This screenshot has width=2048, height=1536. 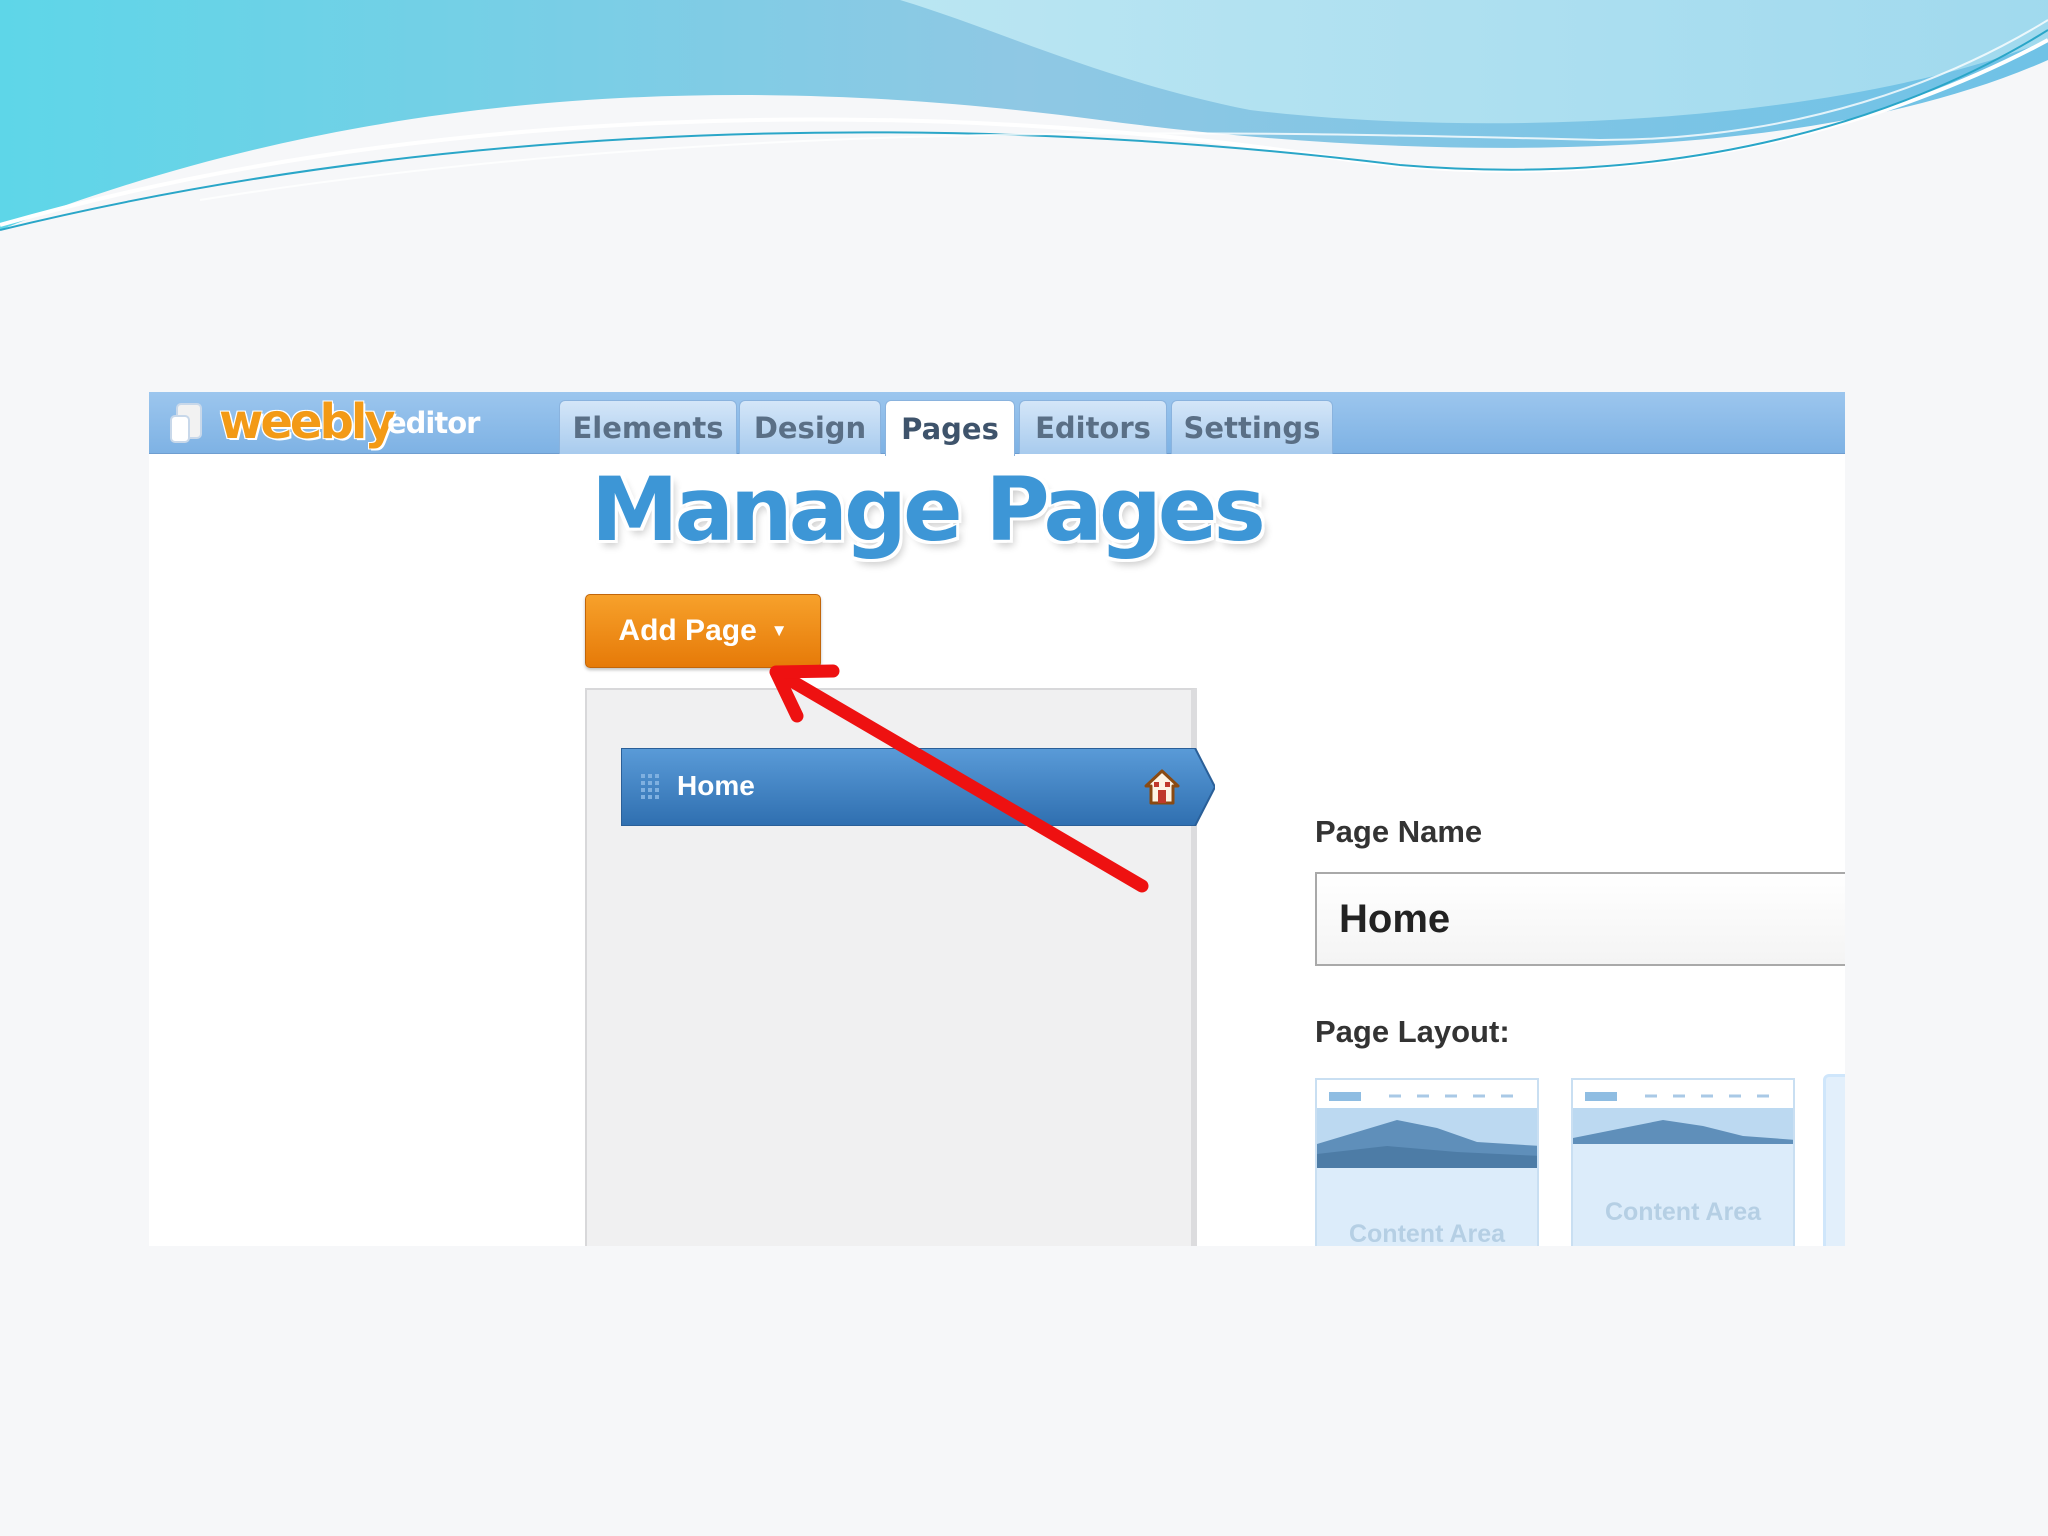 What do you see at coordinates (433, 423) in the screenshot?
I see `logo-suffix: editor` at bounding box center [433, 423].